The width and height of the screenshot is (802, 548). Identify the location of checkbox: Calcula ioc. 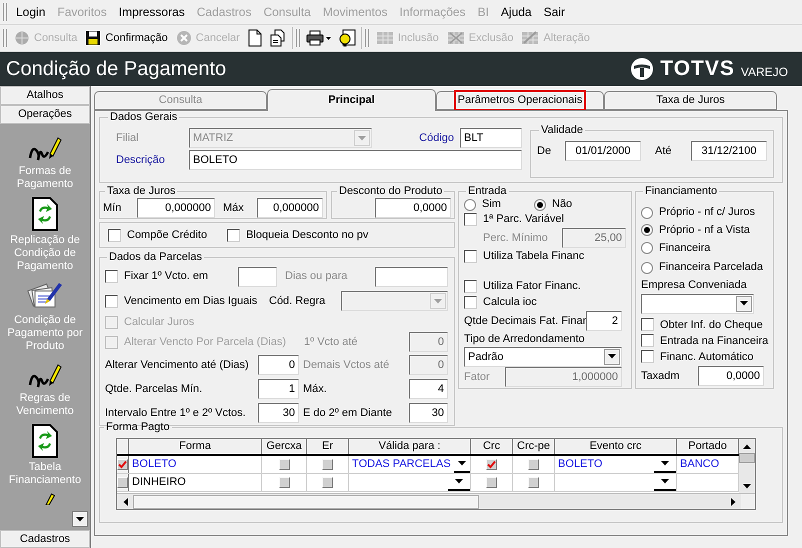
(545, 302).